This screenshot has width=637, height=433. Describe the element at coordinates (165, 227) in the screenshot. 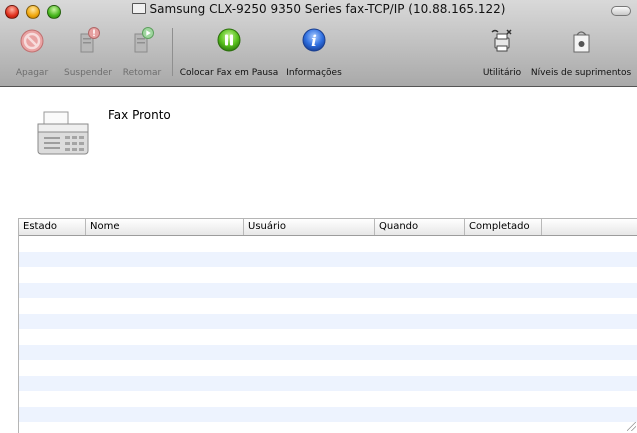

I see `column-header-nome: Nome` at that location.